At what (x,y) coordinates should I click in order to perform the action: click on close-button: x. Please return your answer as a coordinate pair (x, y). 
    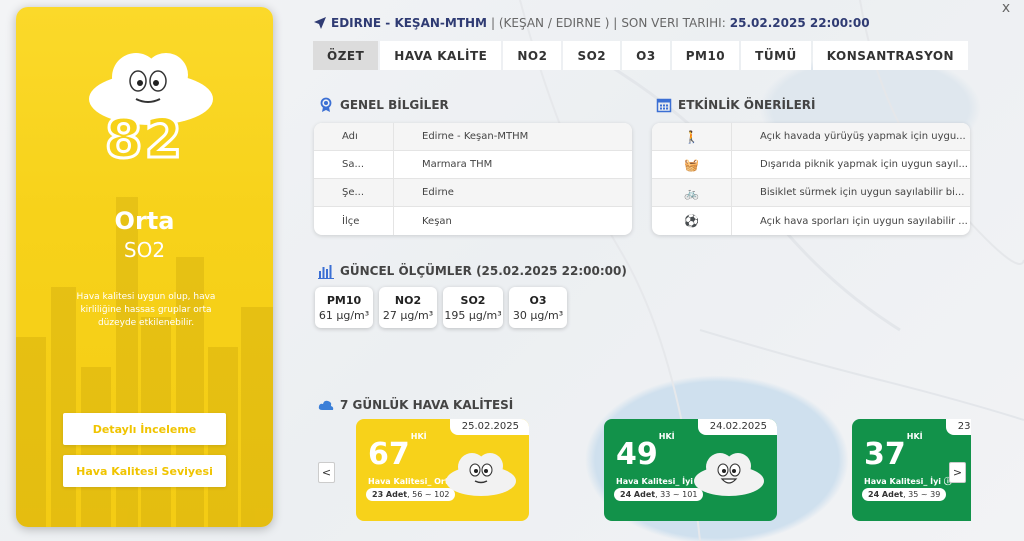
    Looking at the image, I should click on (1006, 8).